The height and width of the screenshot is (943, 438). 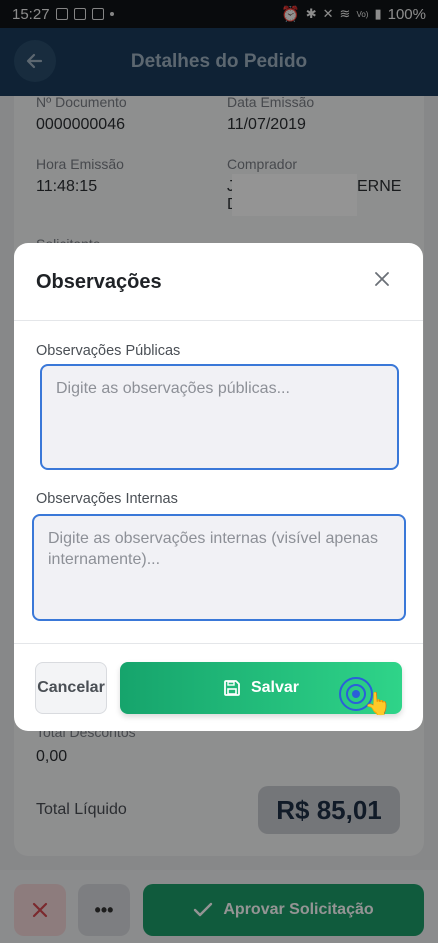 What do you see at coordinates (99, 282) in the screenshot?
I see `modal-title: Observações` at bounding box center [99, 282].